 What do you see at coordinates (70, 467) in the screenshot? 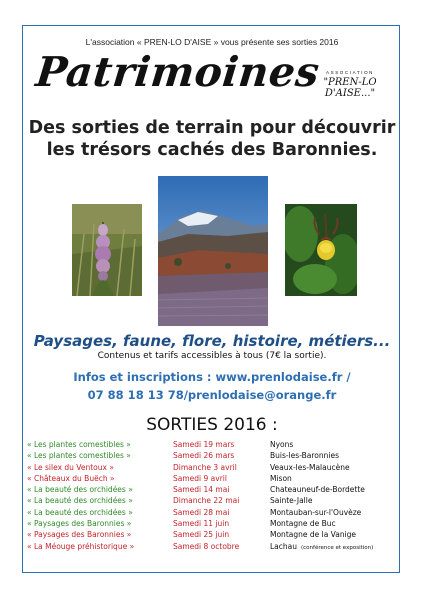
I see `outing-name: « Le silex du Ventoux »` at bounding box center [70, 467].